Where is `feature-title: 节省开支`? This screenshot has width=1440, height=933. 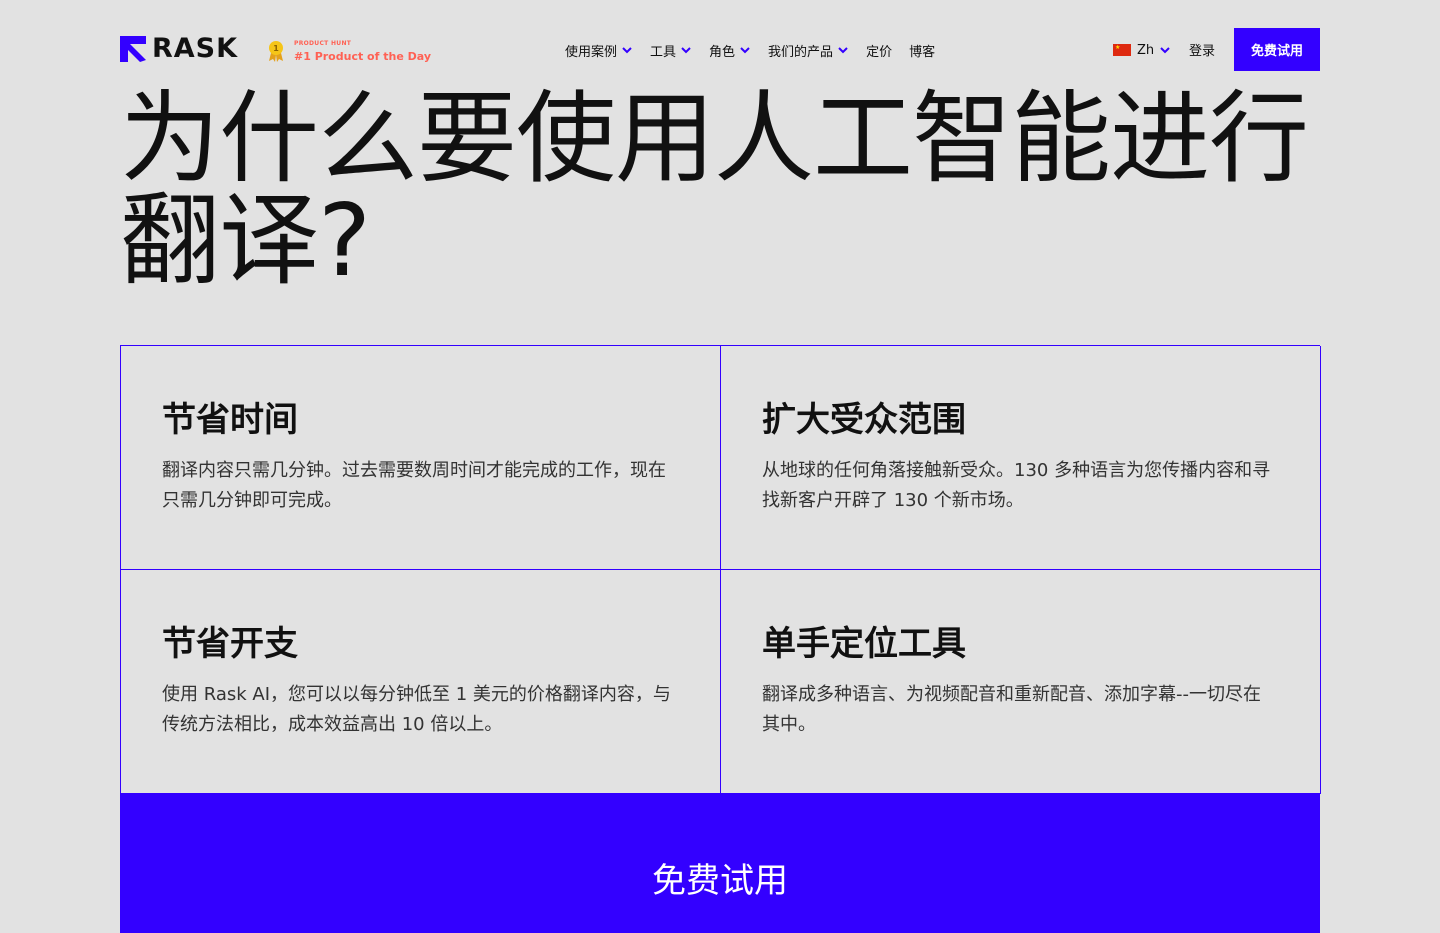 feature-title: 节省开支 is located at coordinates (230, 644).